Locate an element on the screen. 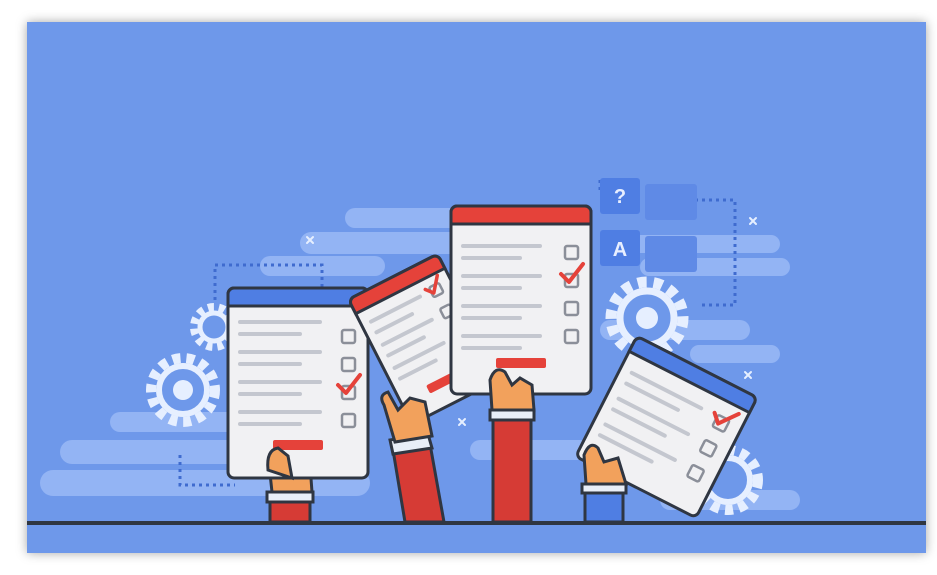  question-symbol: ? is located at coordinates (620, 197).